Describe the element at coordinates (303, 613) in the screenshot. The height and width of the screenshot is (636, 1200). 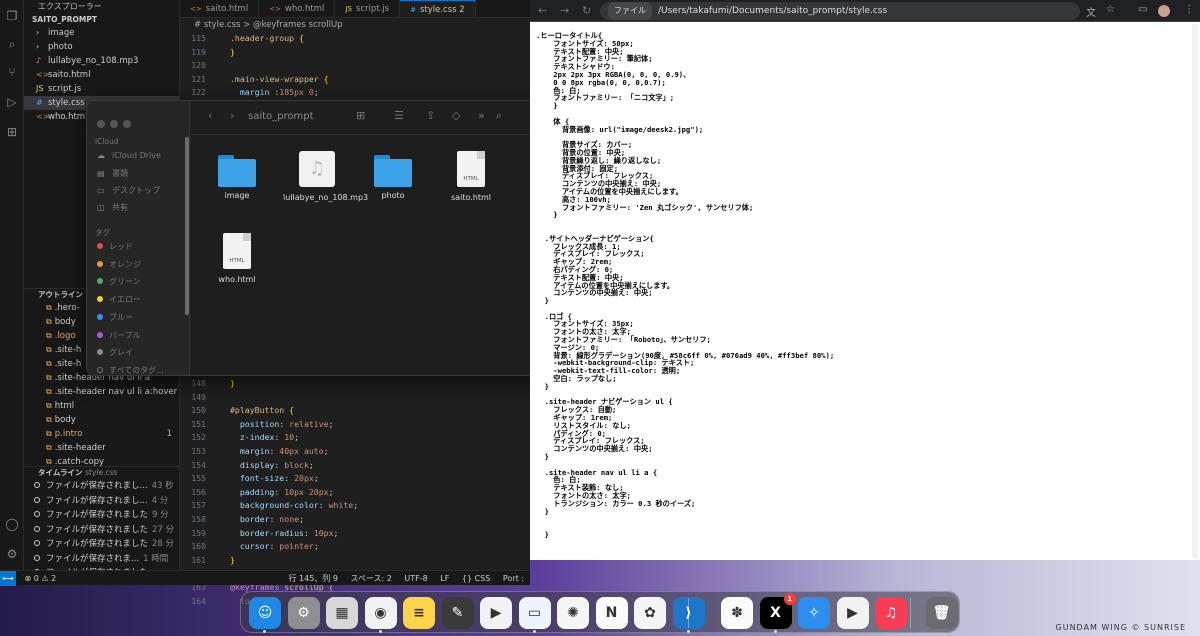
I see `dock-system-settings-icon: ⚙` at that location.